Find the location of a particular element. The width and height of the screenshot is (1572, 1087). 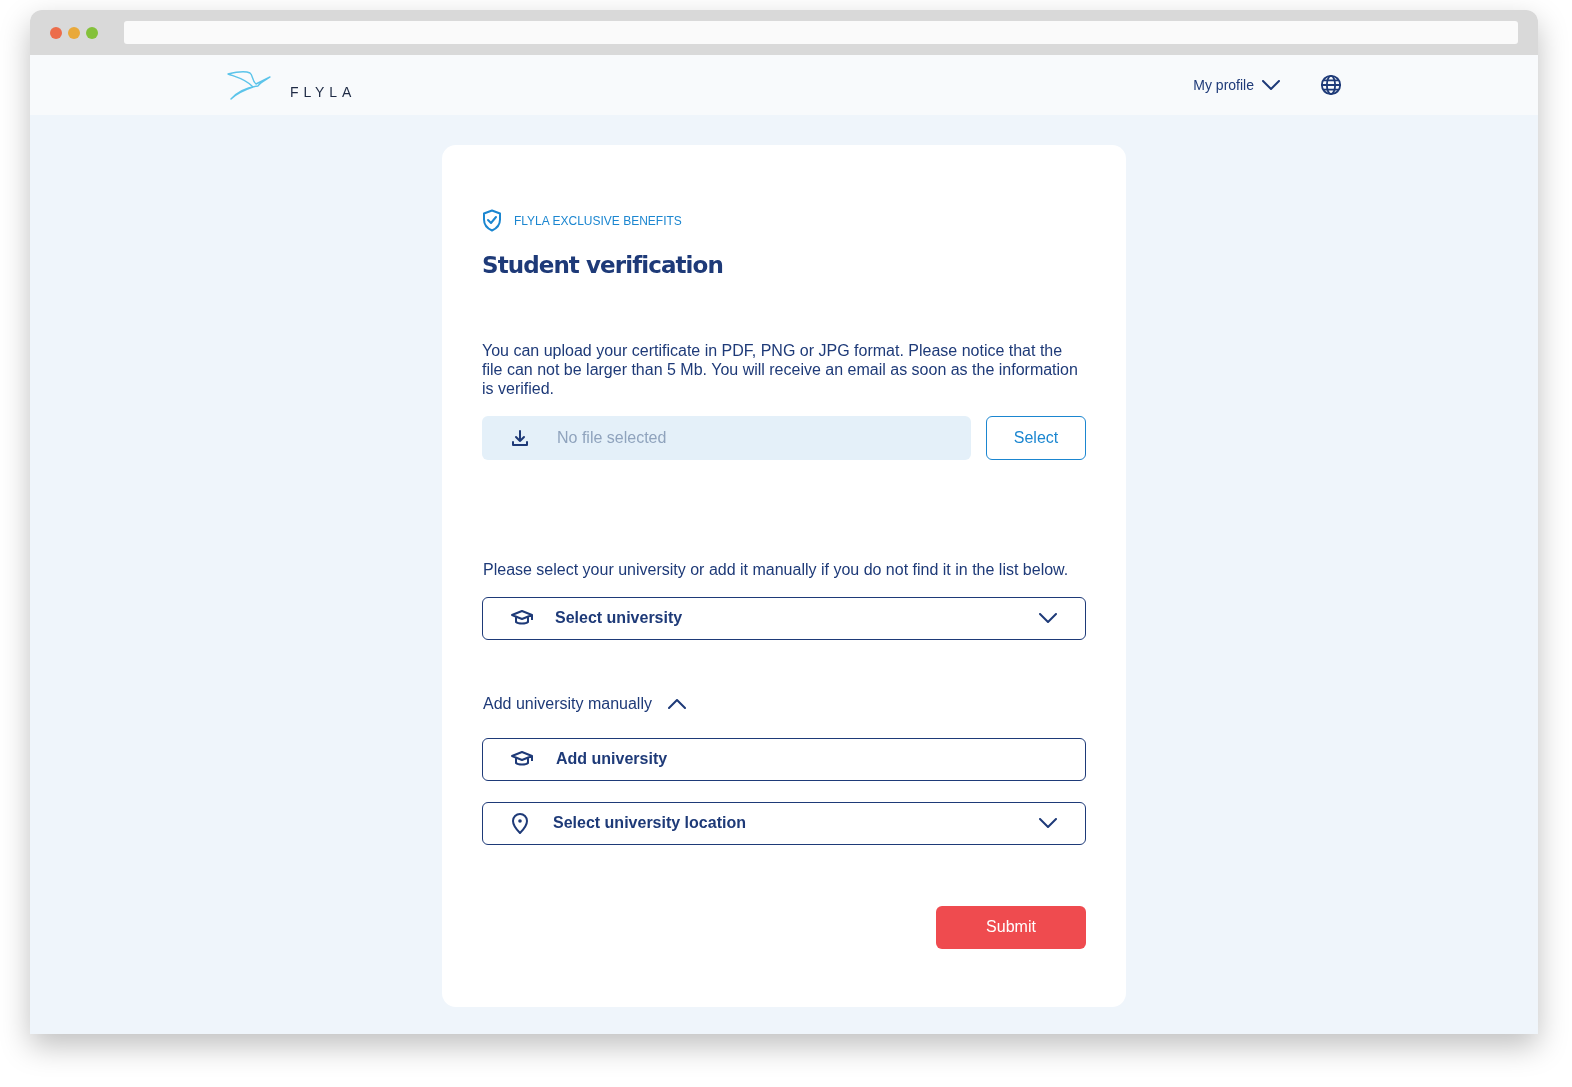

file-field: No file selected is located at coordinates (726, 437).